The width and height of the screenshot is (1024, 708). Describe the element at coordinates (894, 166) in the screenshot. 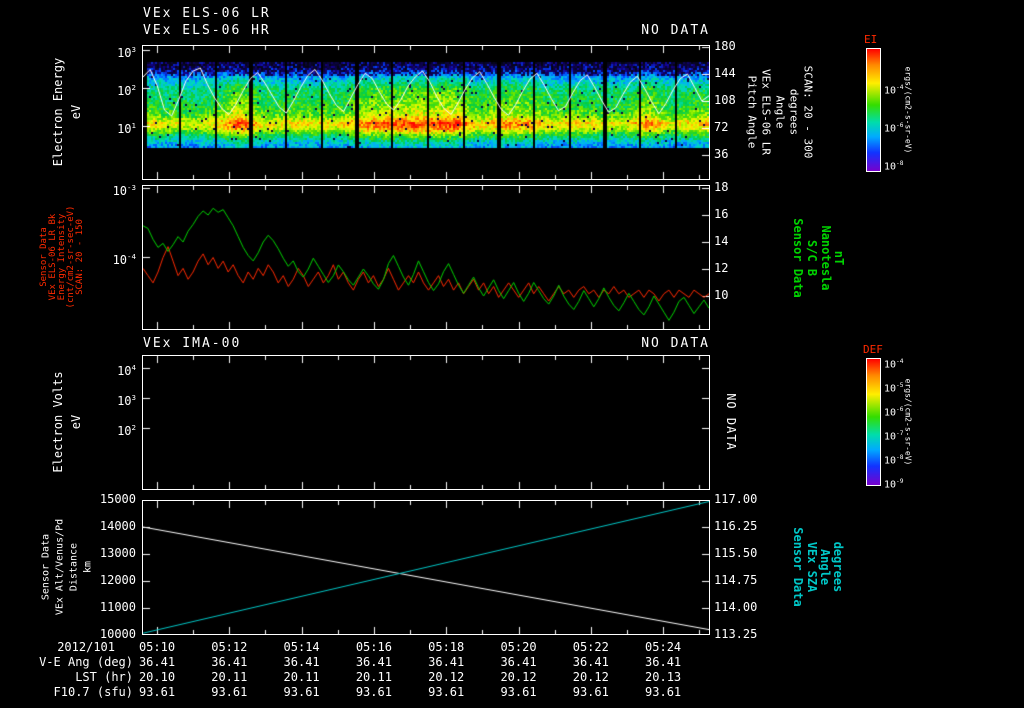

I see `colorbar-ei-tick: 10-8` at that location.